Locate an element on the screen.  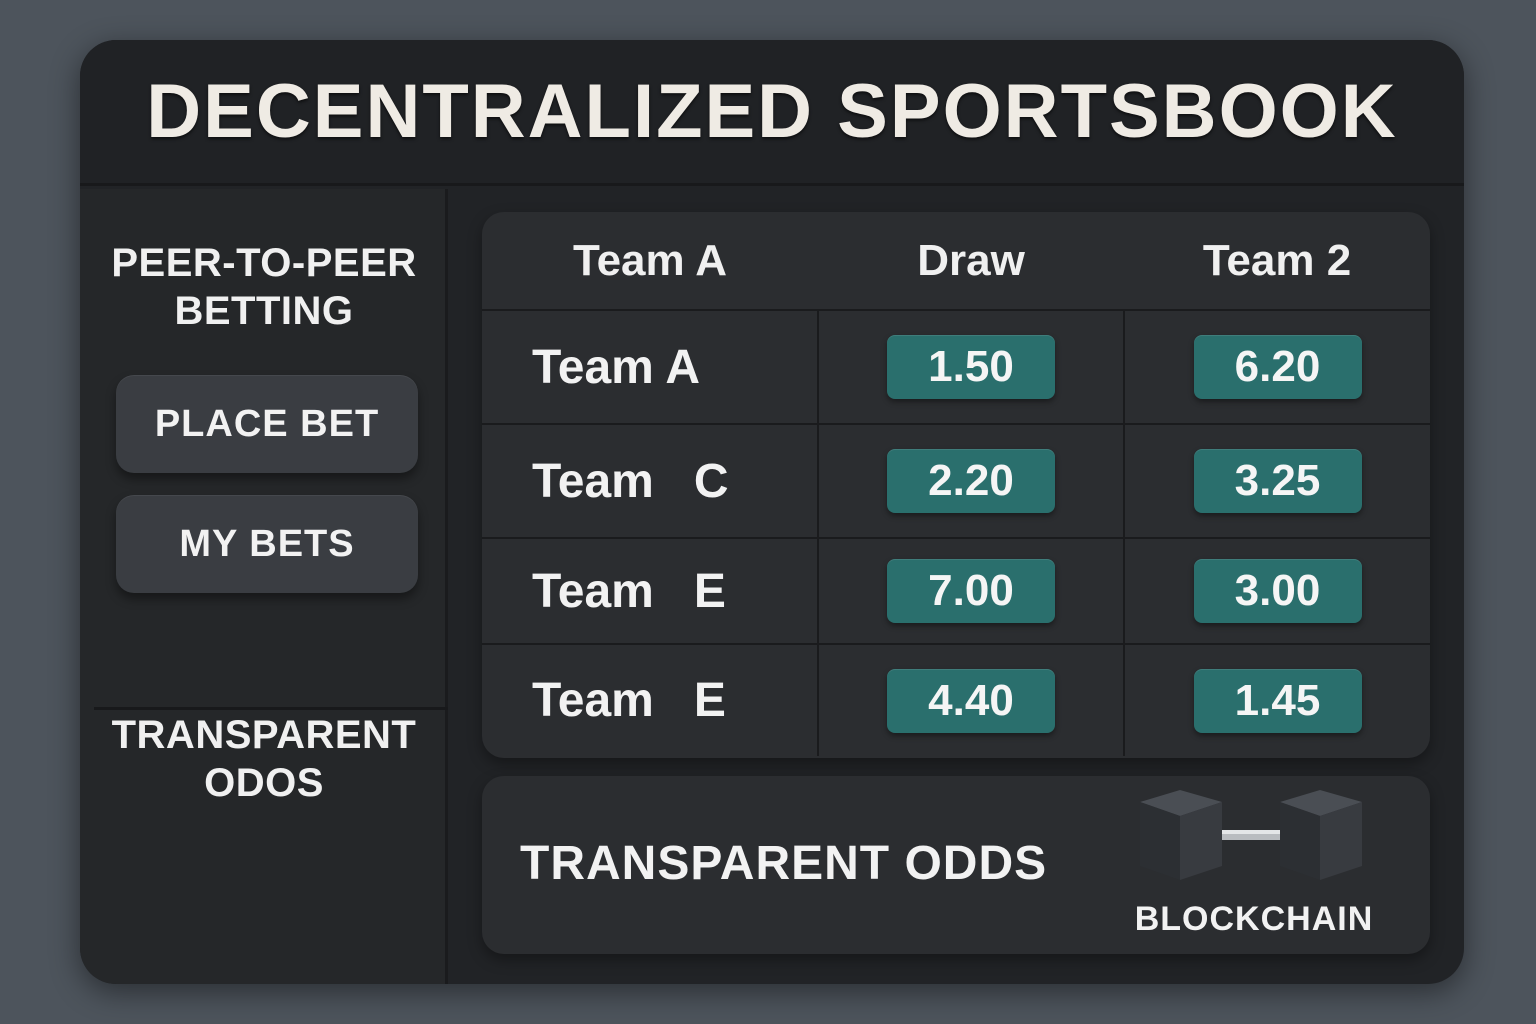
odds-button: 1.50 is located at coordinates (971, 367).